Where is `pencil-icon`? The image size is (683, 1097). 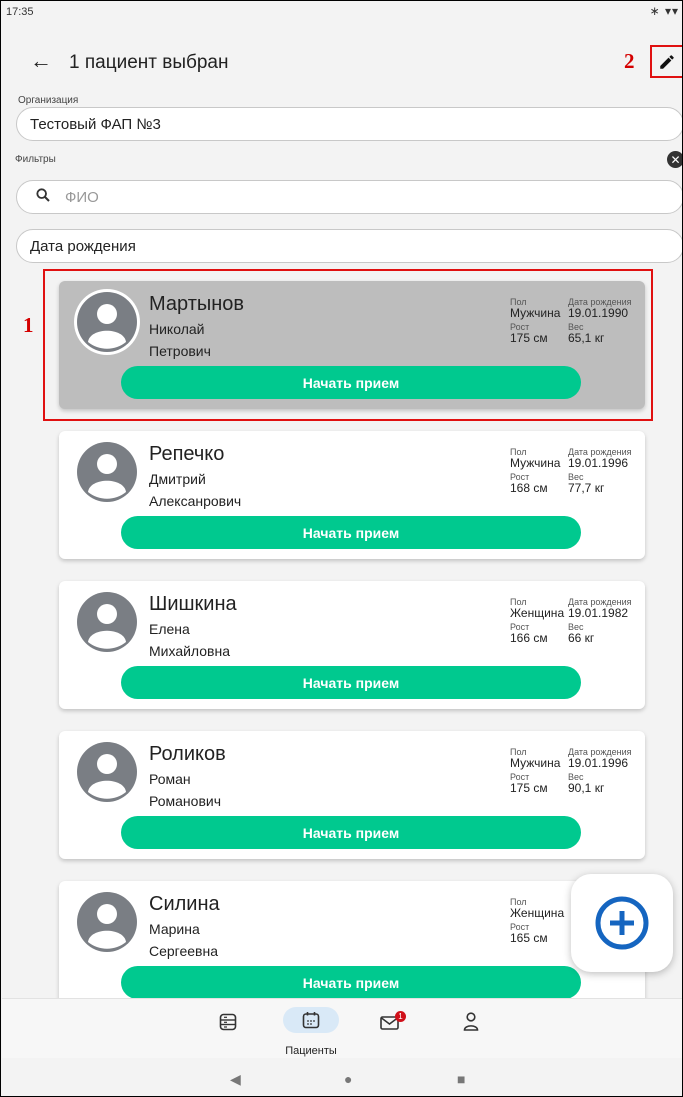
pencil-icon is located at coordinates (667, 61).